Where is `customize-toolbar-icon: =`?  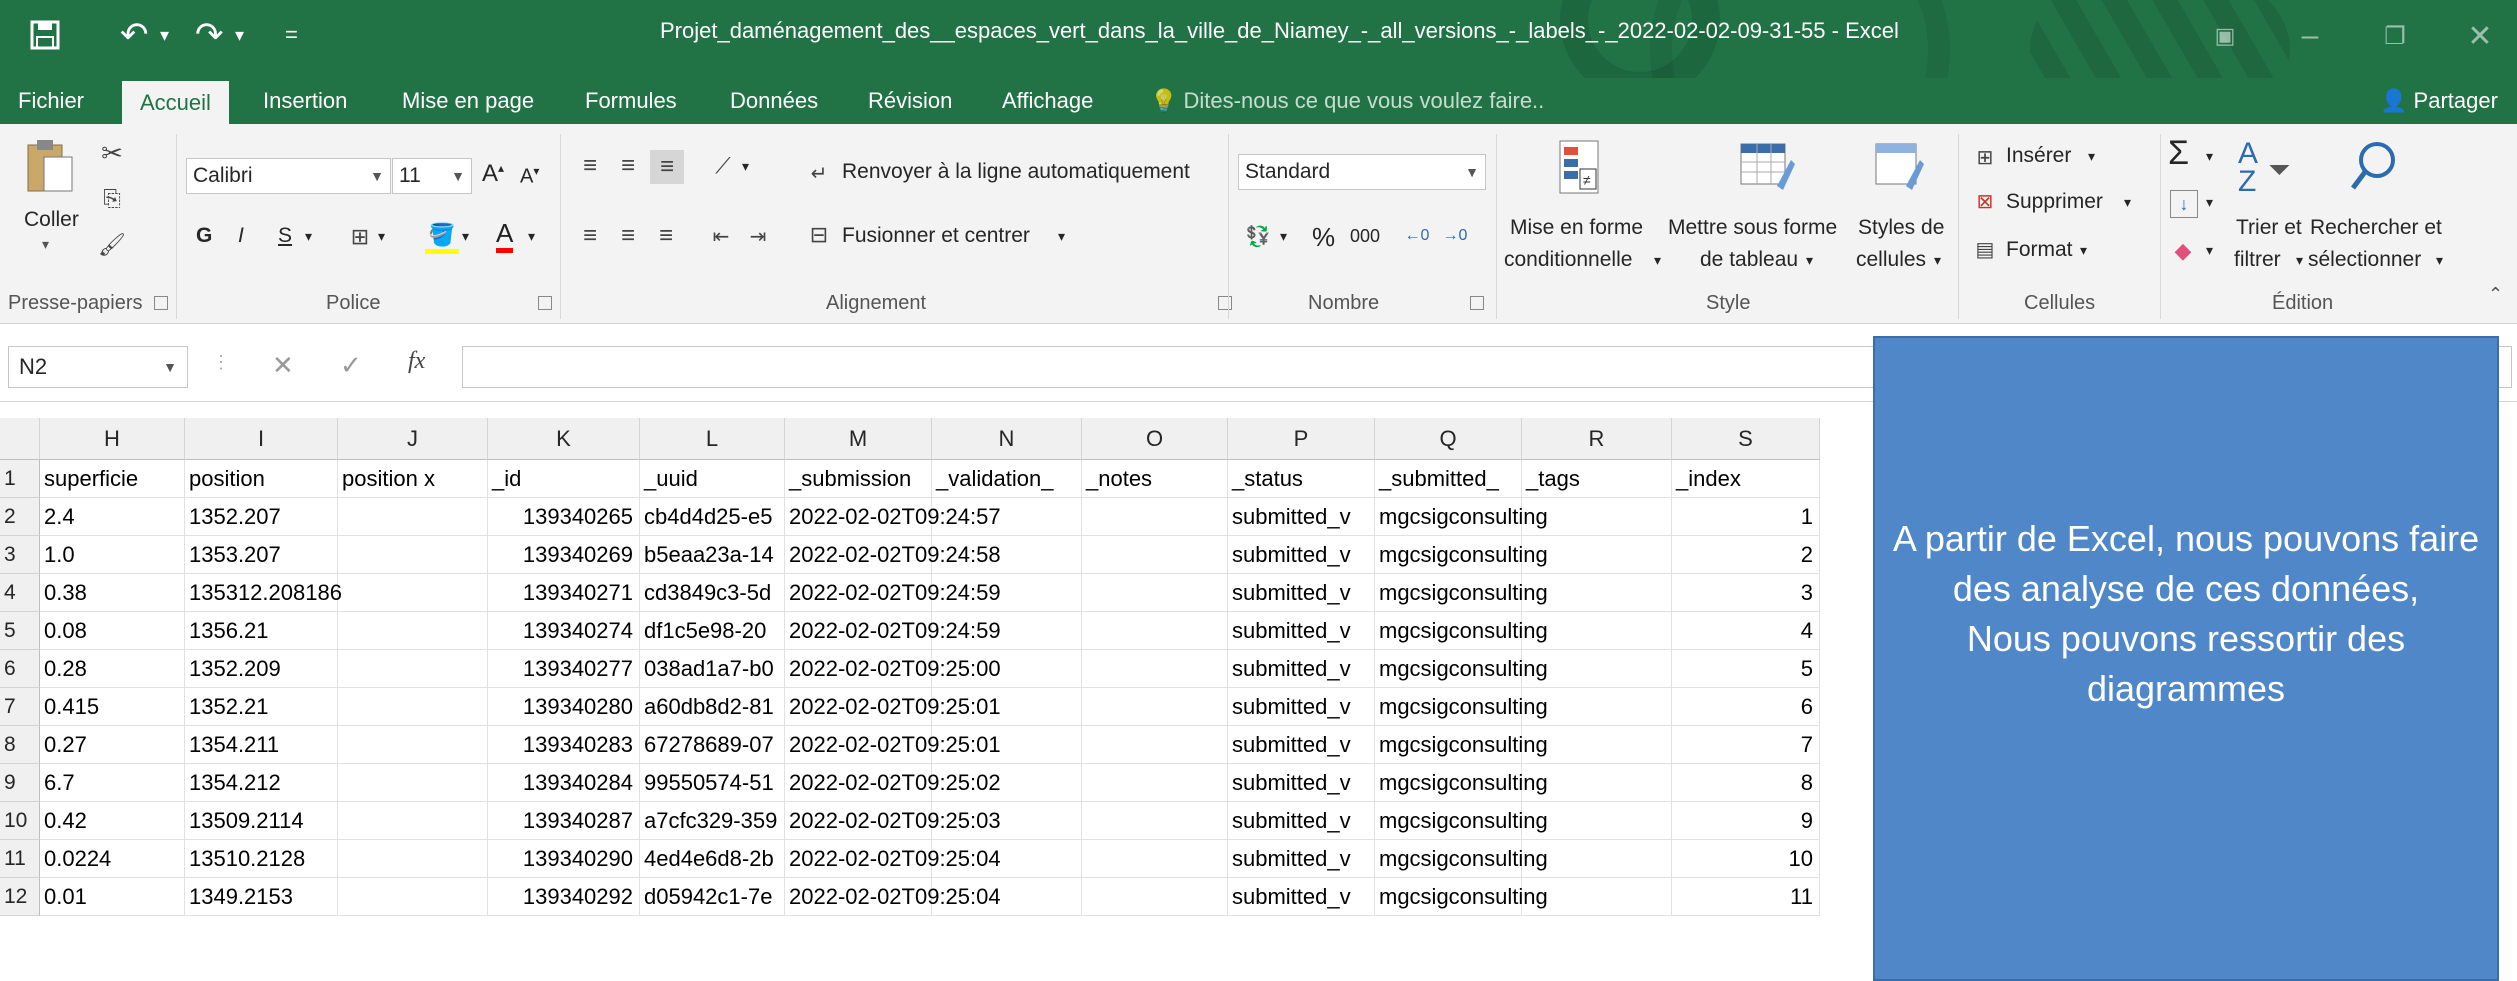 customize-toolbar-icon: = is located at coordinates (291, 35).